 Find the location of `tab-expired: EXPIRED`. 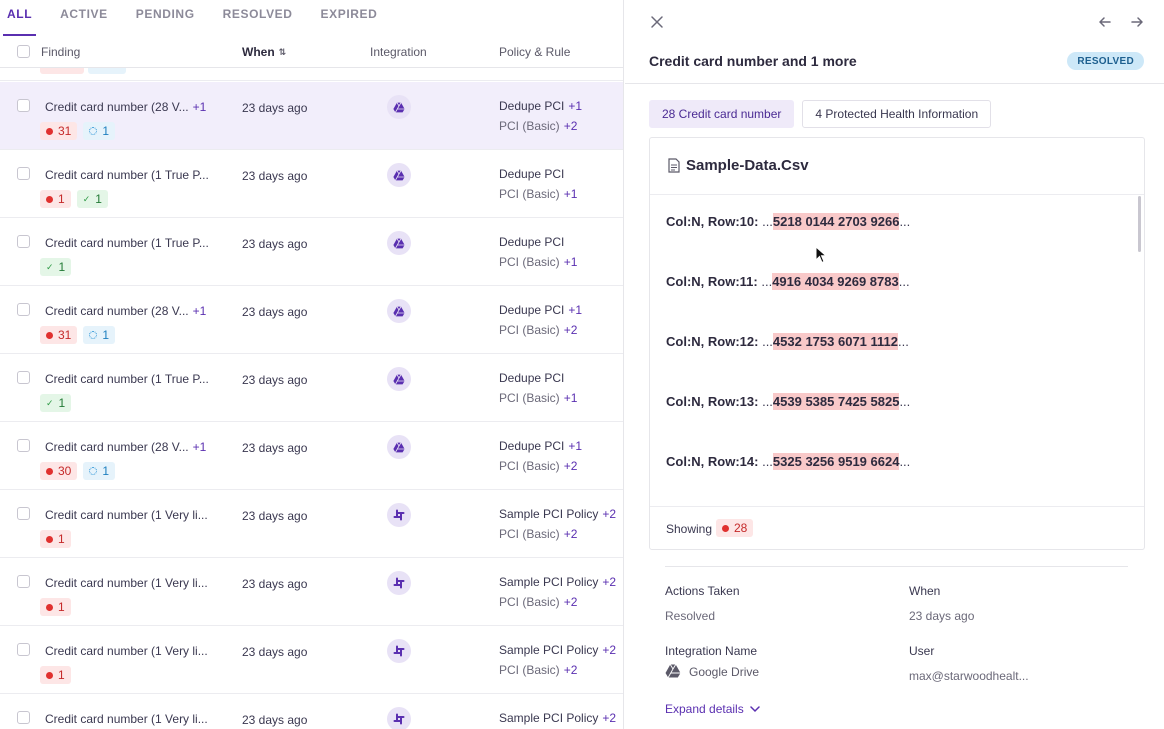

tab-expired: EXPIRED is located at coordinates (349, 18).